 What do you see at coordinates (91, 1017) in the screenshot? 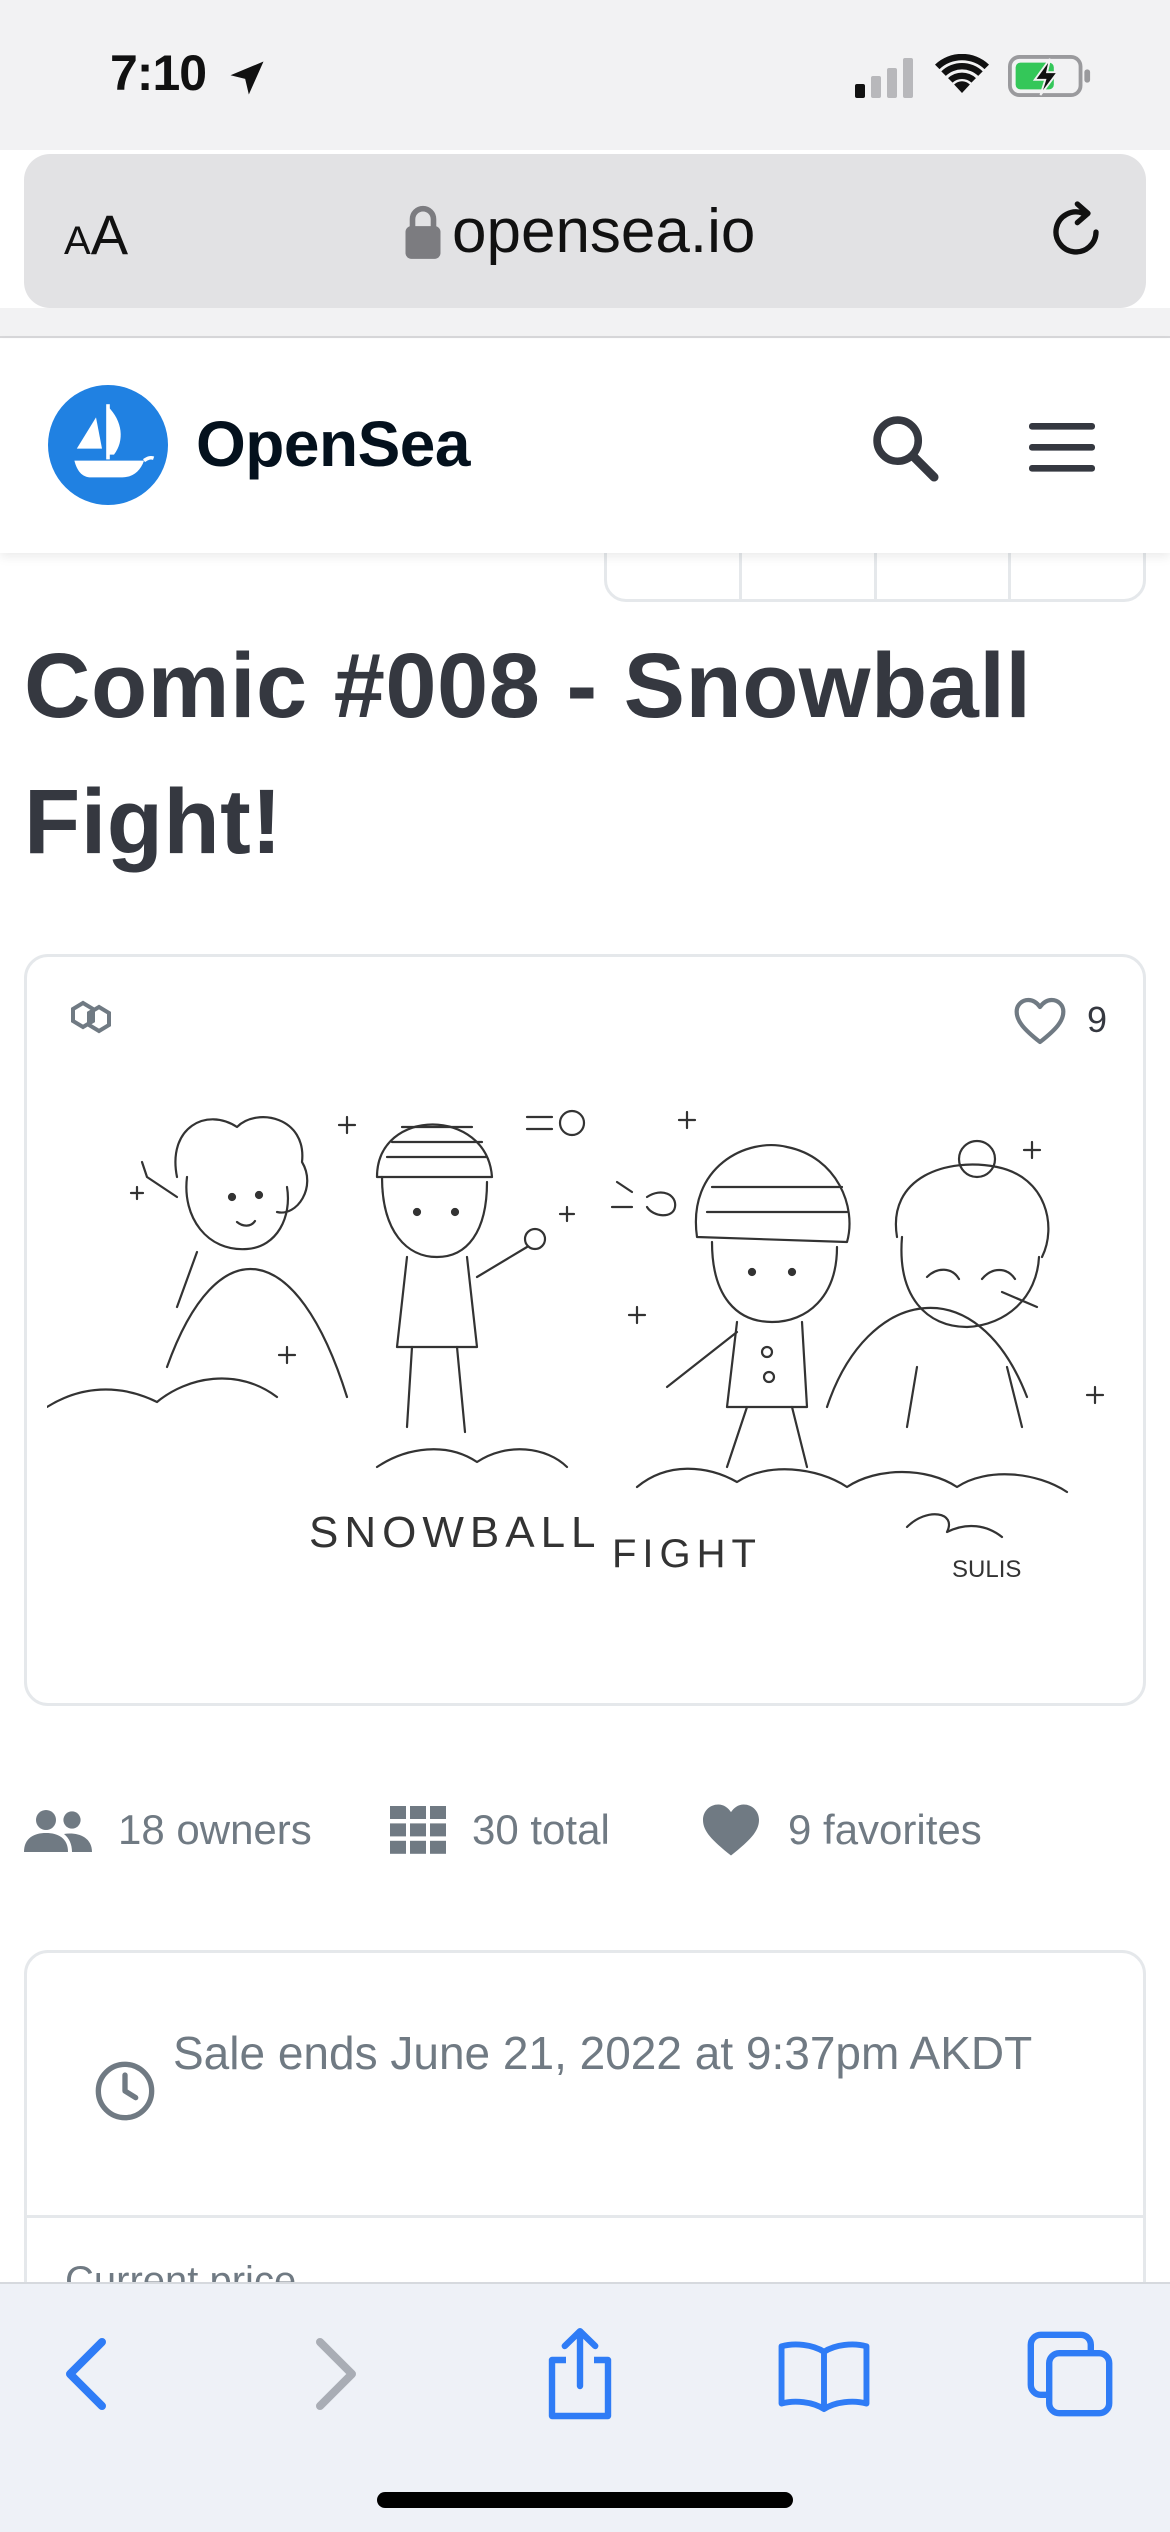
I see `polygon-chain-icon` at bounding box center [91, 1017].